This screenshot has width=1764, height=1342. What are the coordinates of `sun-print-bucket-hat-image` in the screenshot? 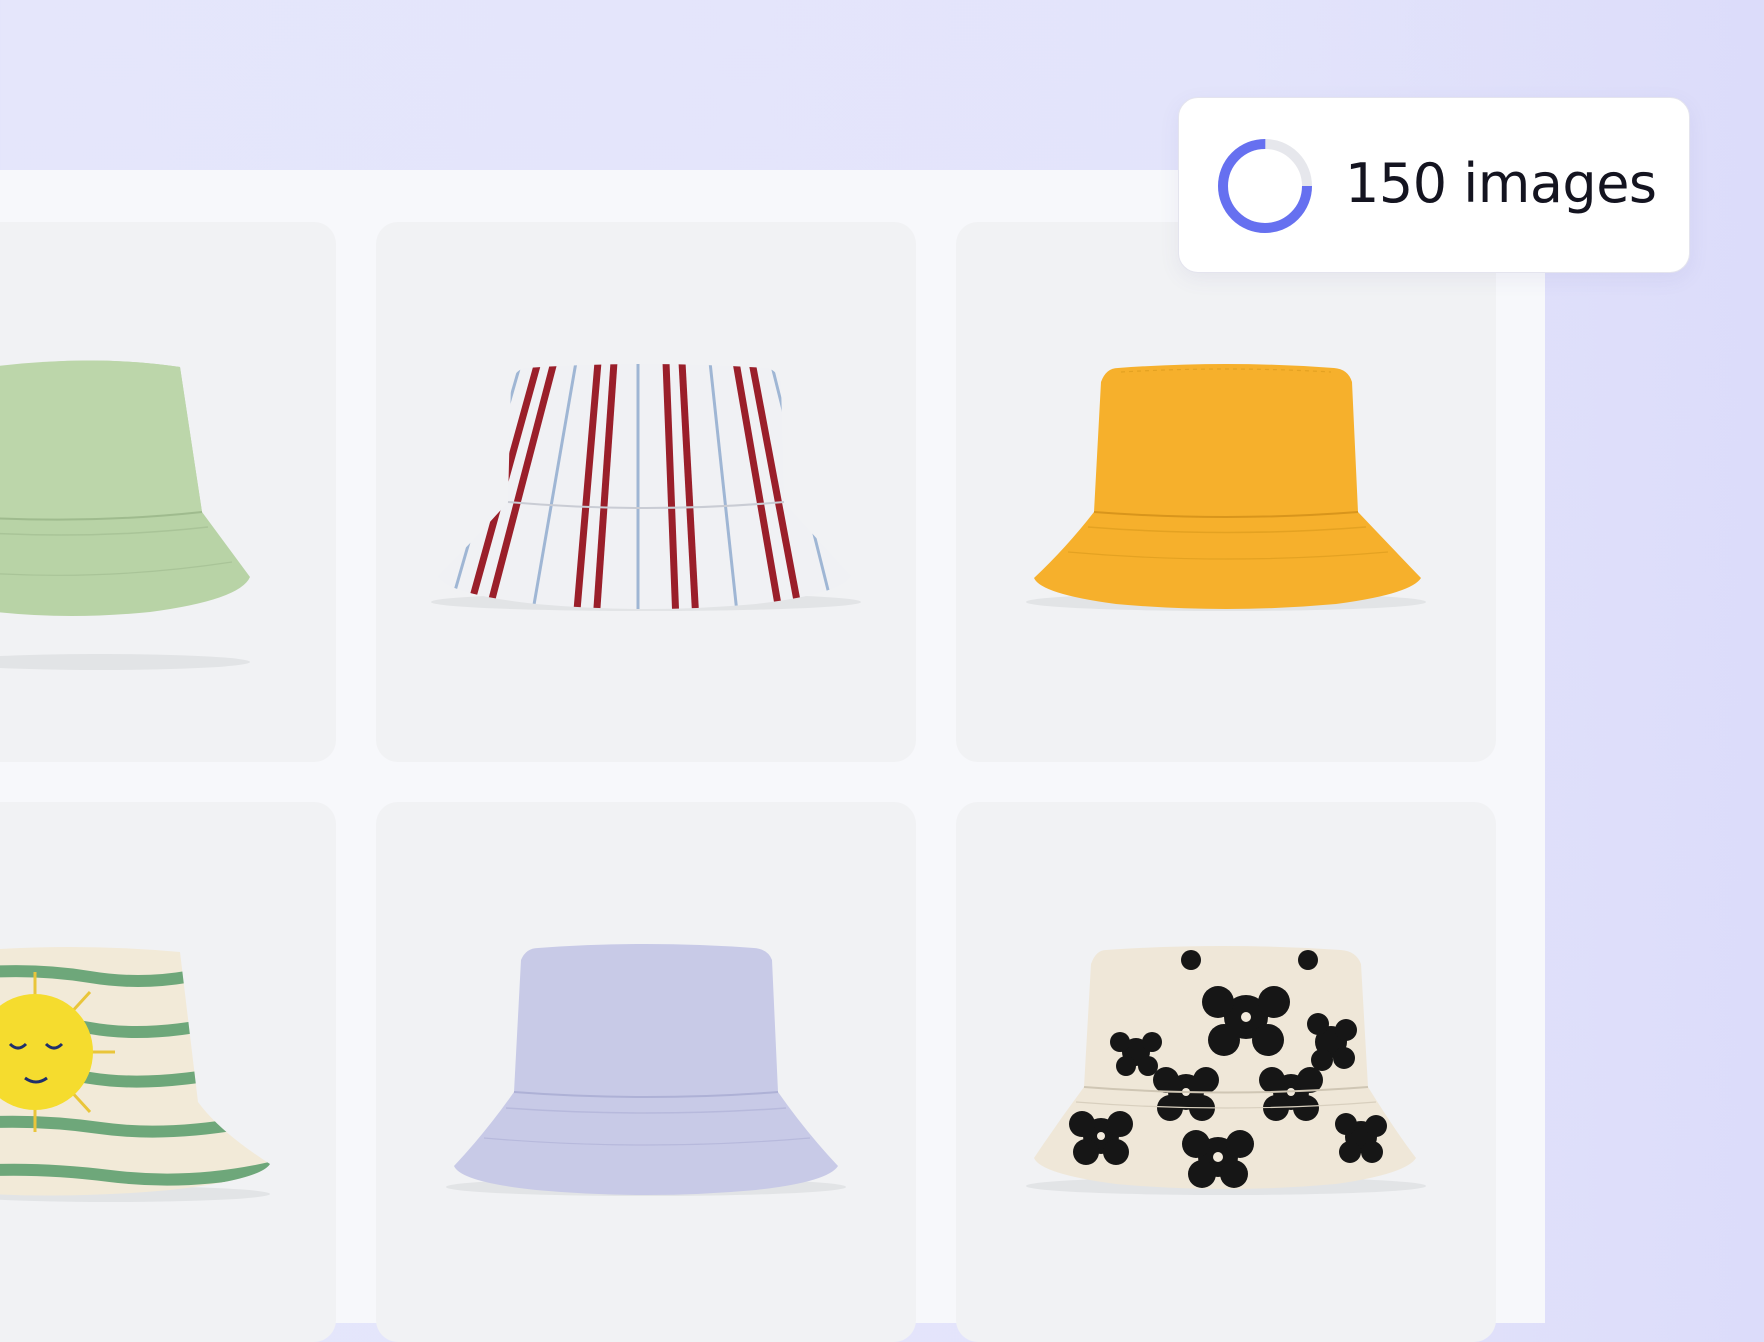 It's located at (135, 1074).